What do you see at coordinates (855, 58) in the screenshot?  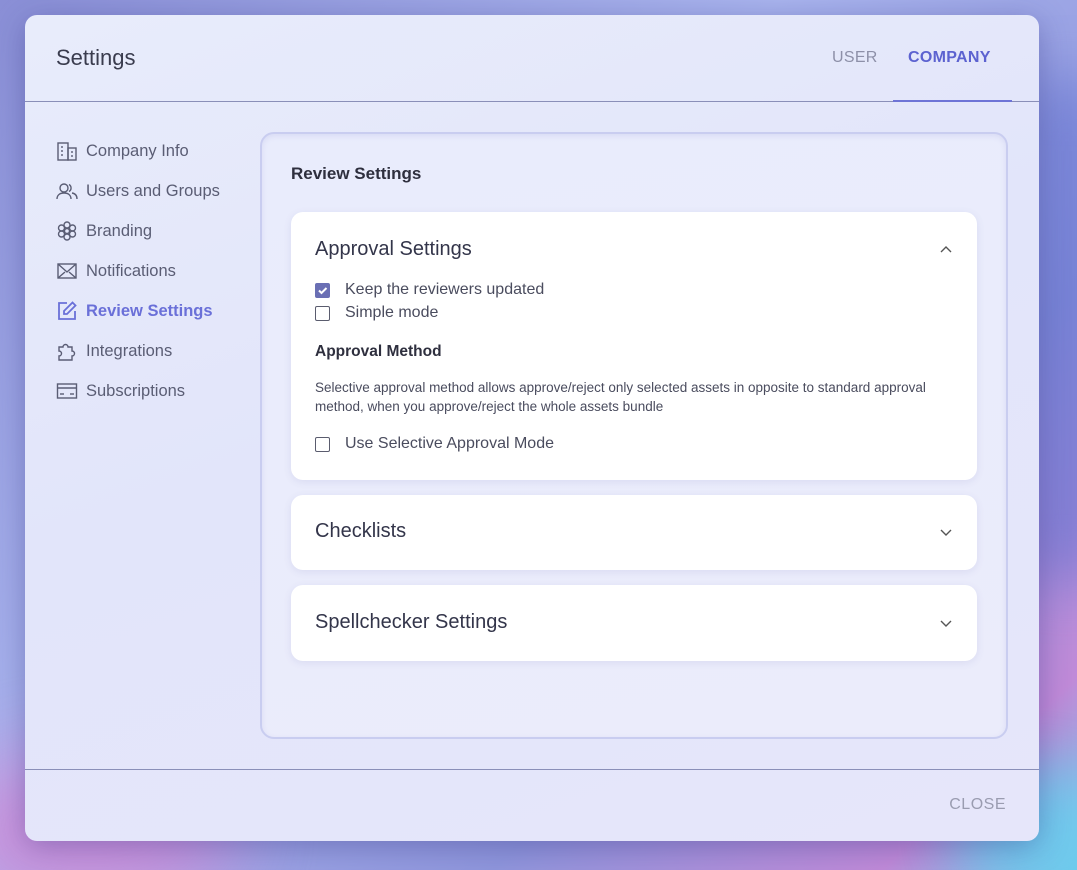 I see `tab-user: USER` at bounding box center [855, 58].